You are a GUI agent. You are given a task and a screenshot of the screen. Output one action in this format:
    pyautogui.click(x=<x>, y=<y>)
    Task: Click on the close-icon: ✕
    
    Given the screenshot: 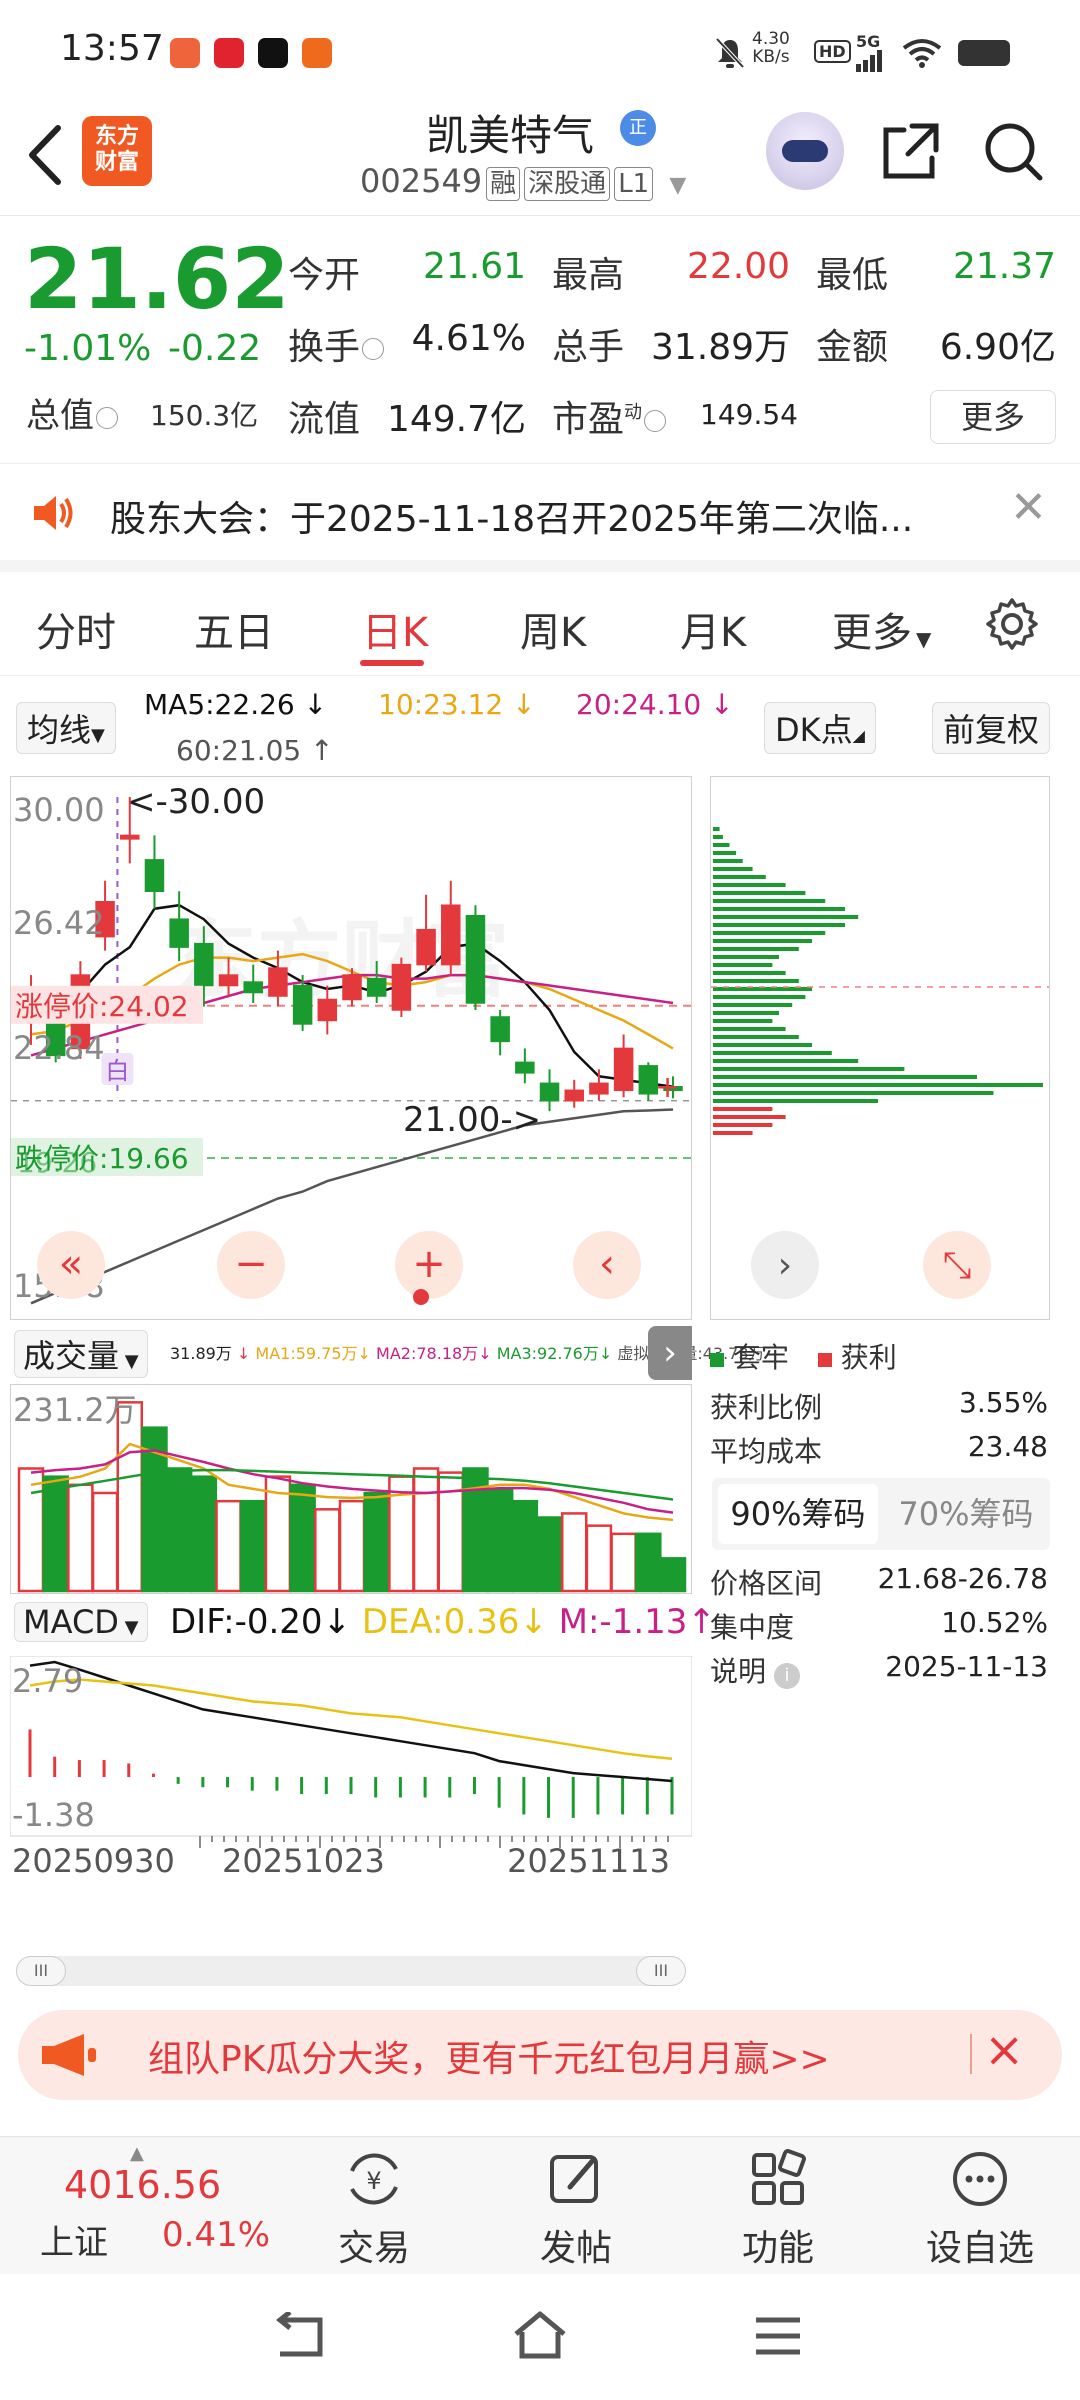 What is the action you would take?
    pyautogui.click(x=1028, y=507)
    